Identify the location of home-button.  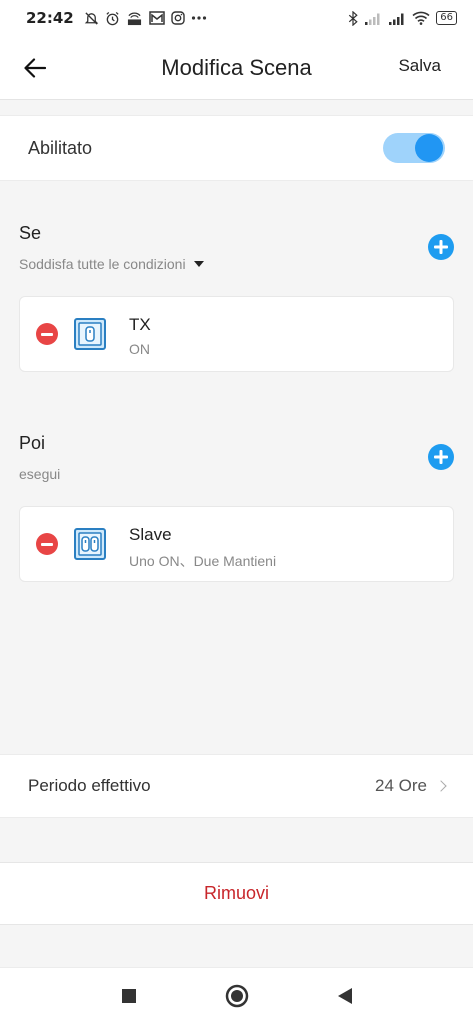
(237, 996).